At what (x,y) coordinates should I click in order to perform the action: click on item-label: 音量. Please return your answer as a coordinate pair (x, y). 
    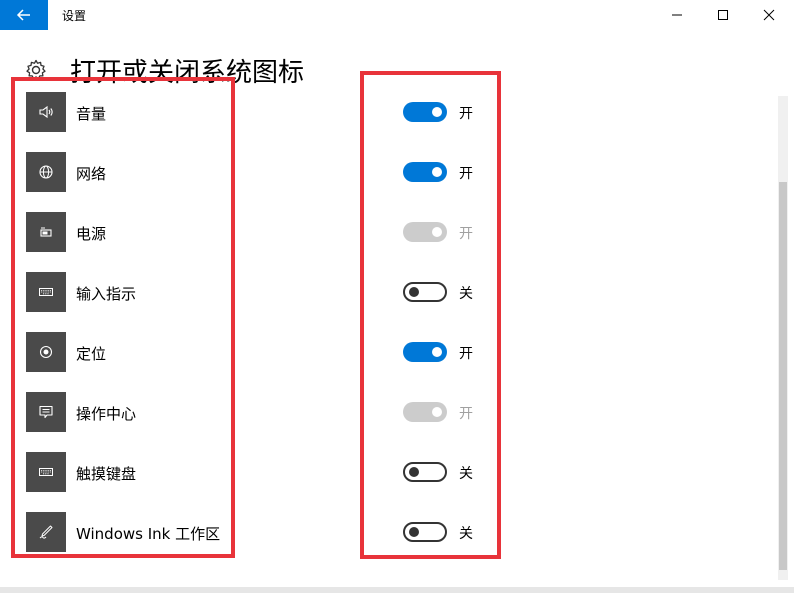
    Looking at the image, I should click on (91, 114).